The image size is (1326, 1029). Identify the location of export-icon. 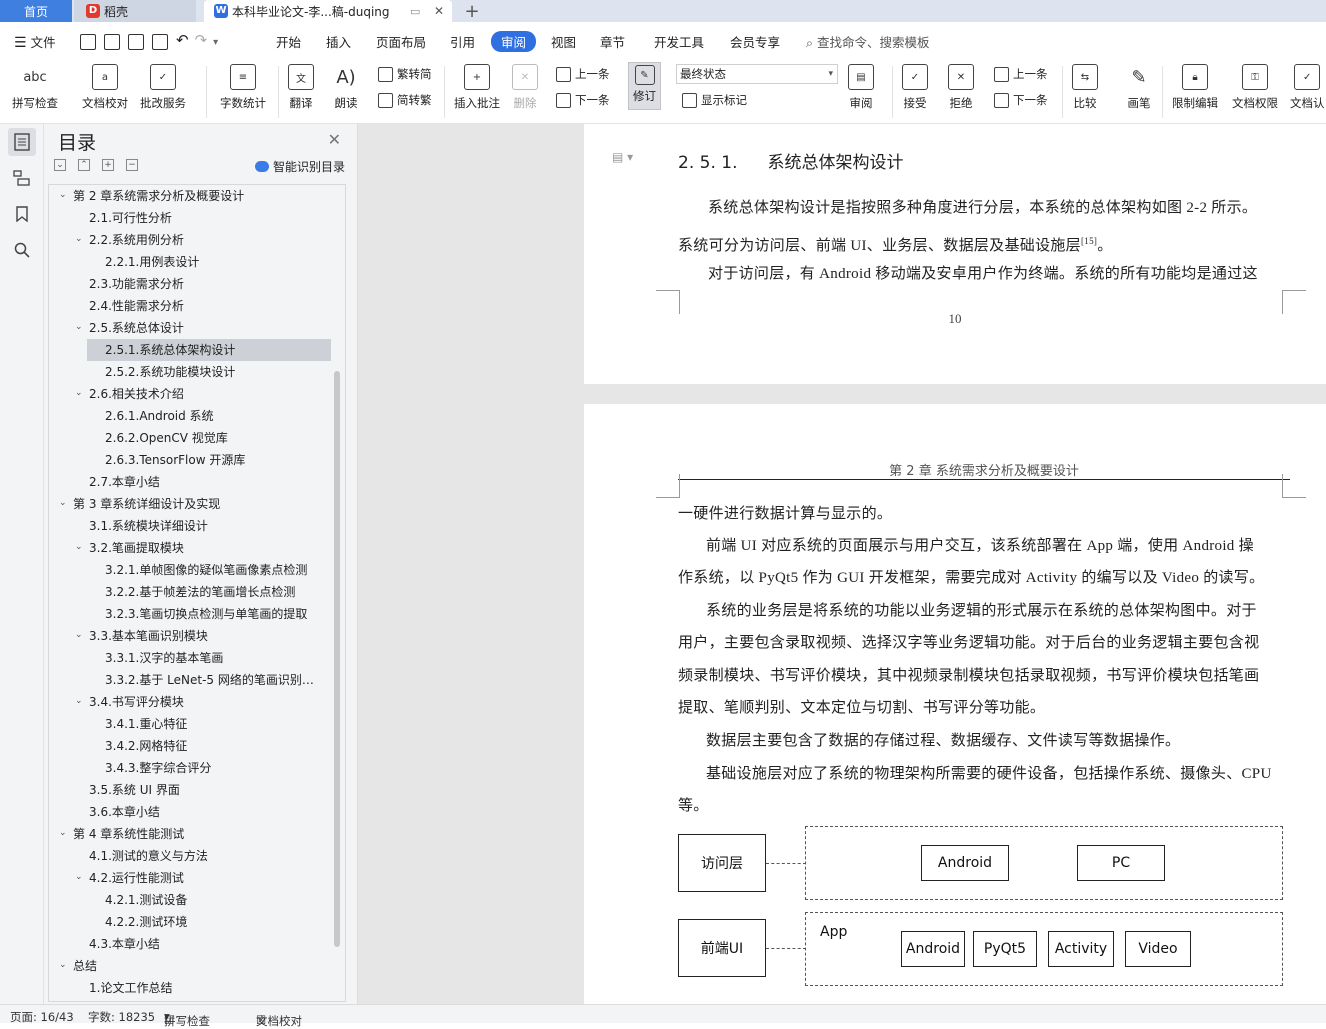
(112, 41).